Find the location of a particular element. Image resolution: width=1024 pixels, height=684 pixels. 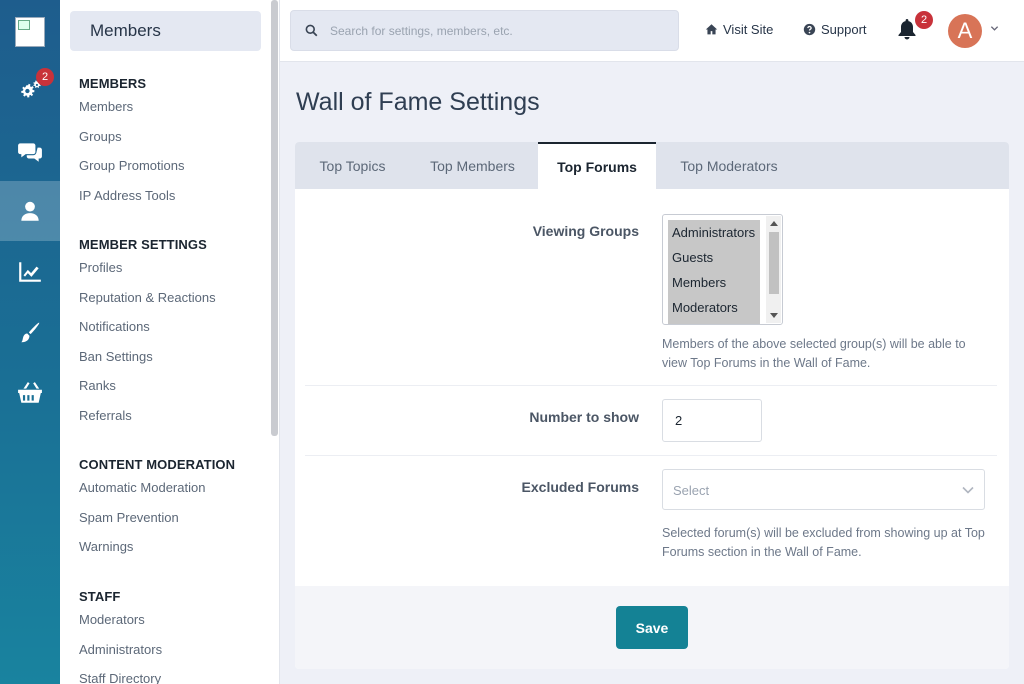

sidebar-item-moderators: Moderators is located at coordinates (174, 627).